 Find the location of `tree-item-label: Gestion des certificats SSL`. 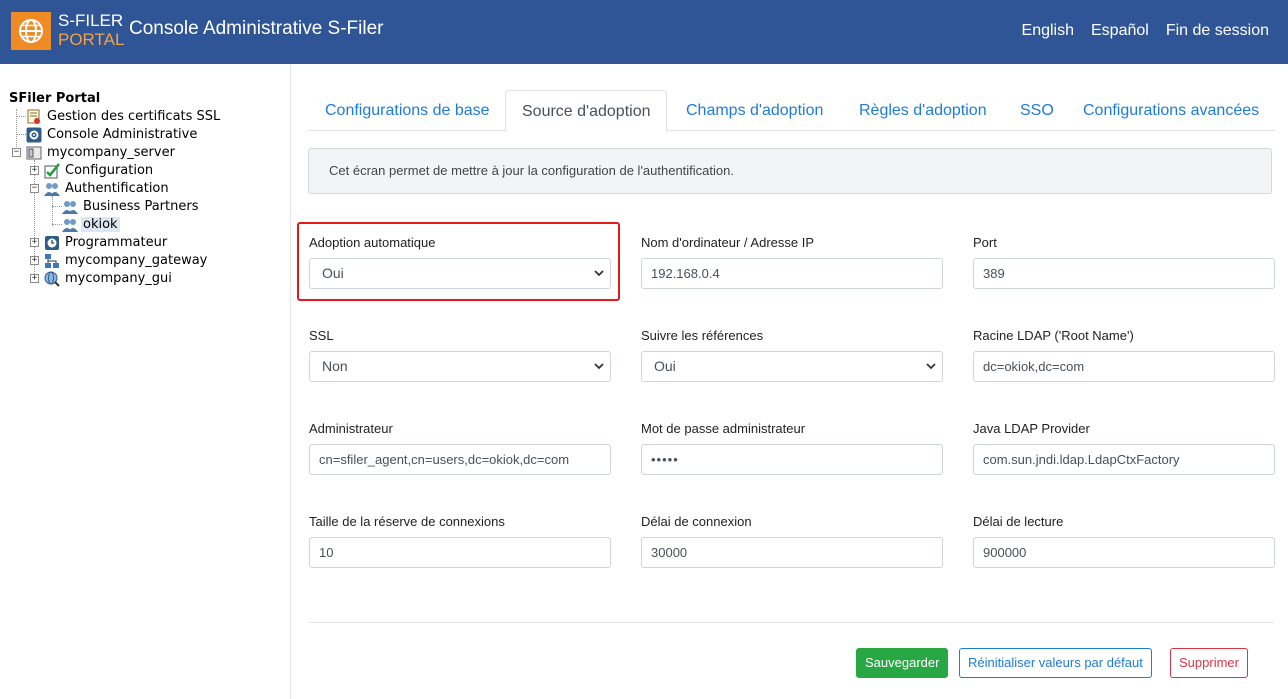

tree-item-label: Gestion des certificats SSL is located at coordinates (134, 116).